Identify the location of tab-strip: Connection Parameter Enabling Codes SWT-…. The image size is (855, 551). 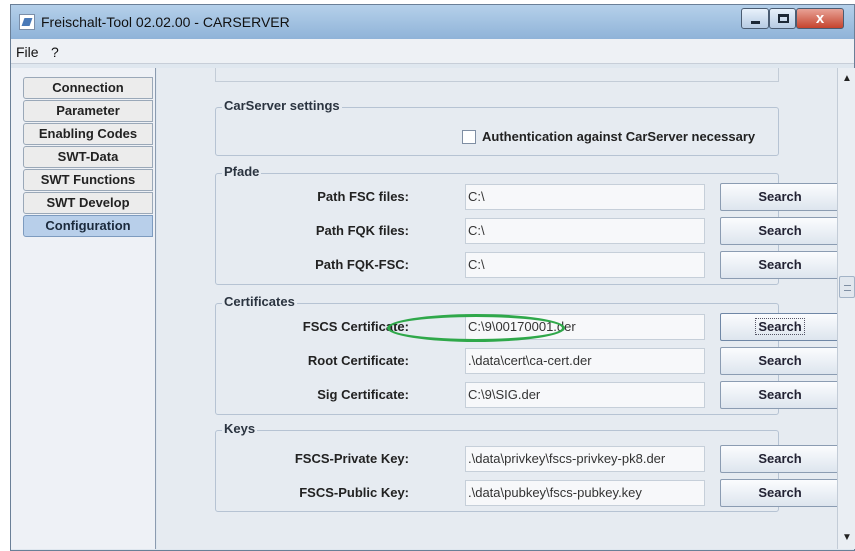
(83, 308).